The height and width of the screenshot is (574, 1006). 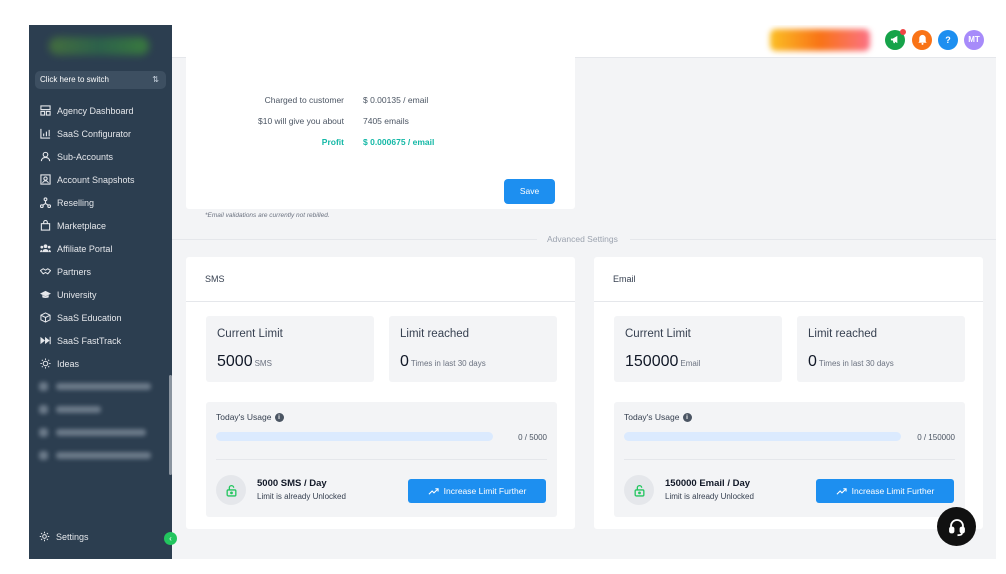 I want to click on sidebar-item-university: University, so click(x=100, y=294).